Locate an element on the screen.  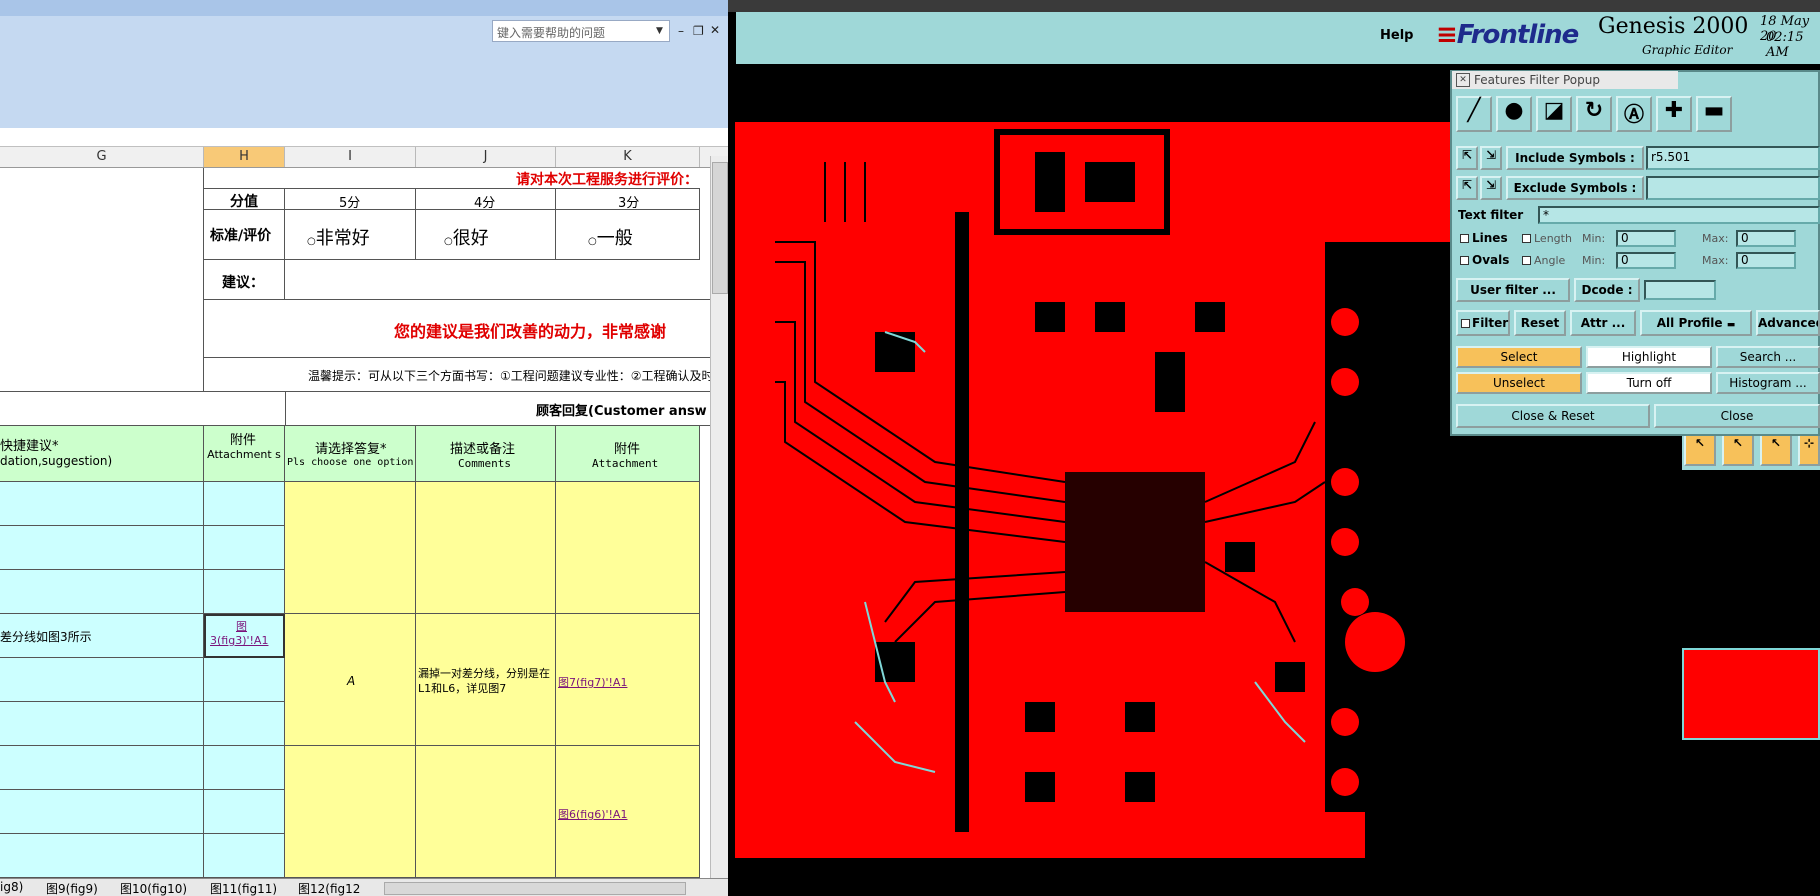
filter-toggle: Filter is located at coordinates (1483, 323).